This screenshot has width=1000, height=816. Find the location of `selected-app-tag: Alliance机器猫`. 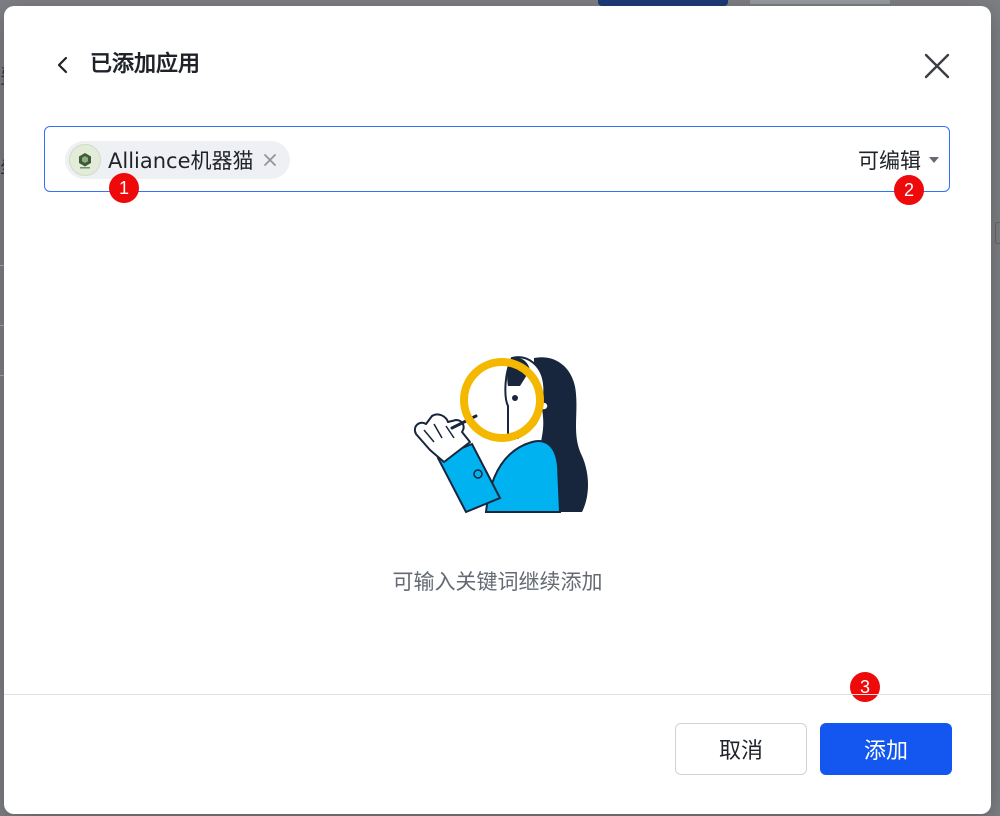

selected-app-tag: Alliance机器猫 is located at coordinates (177, 160).